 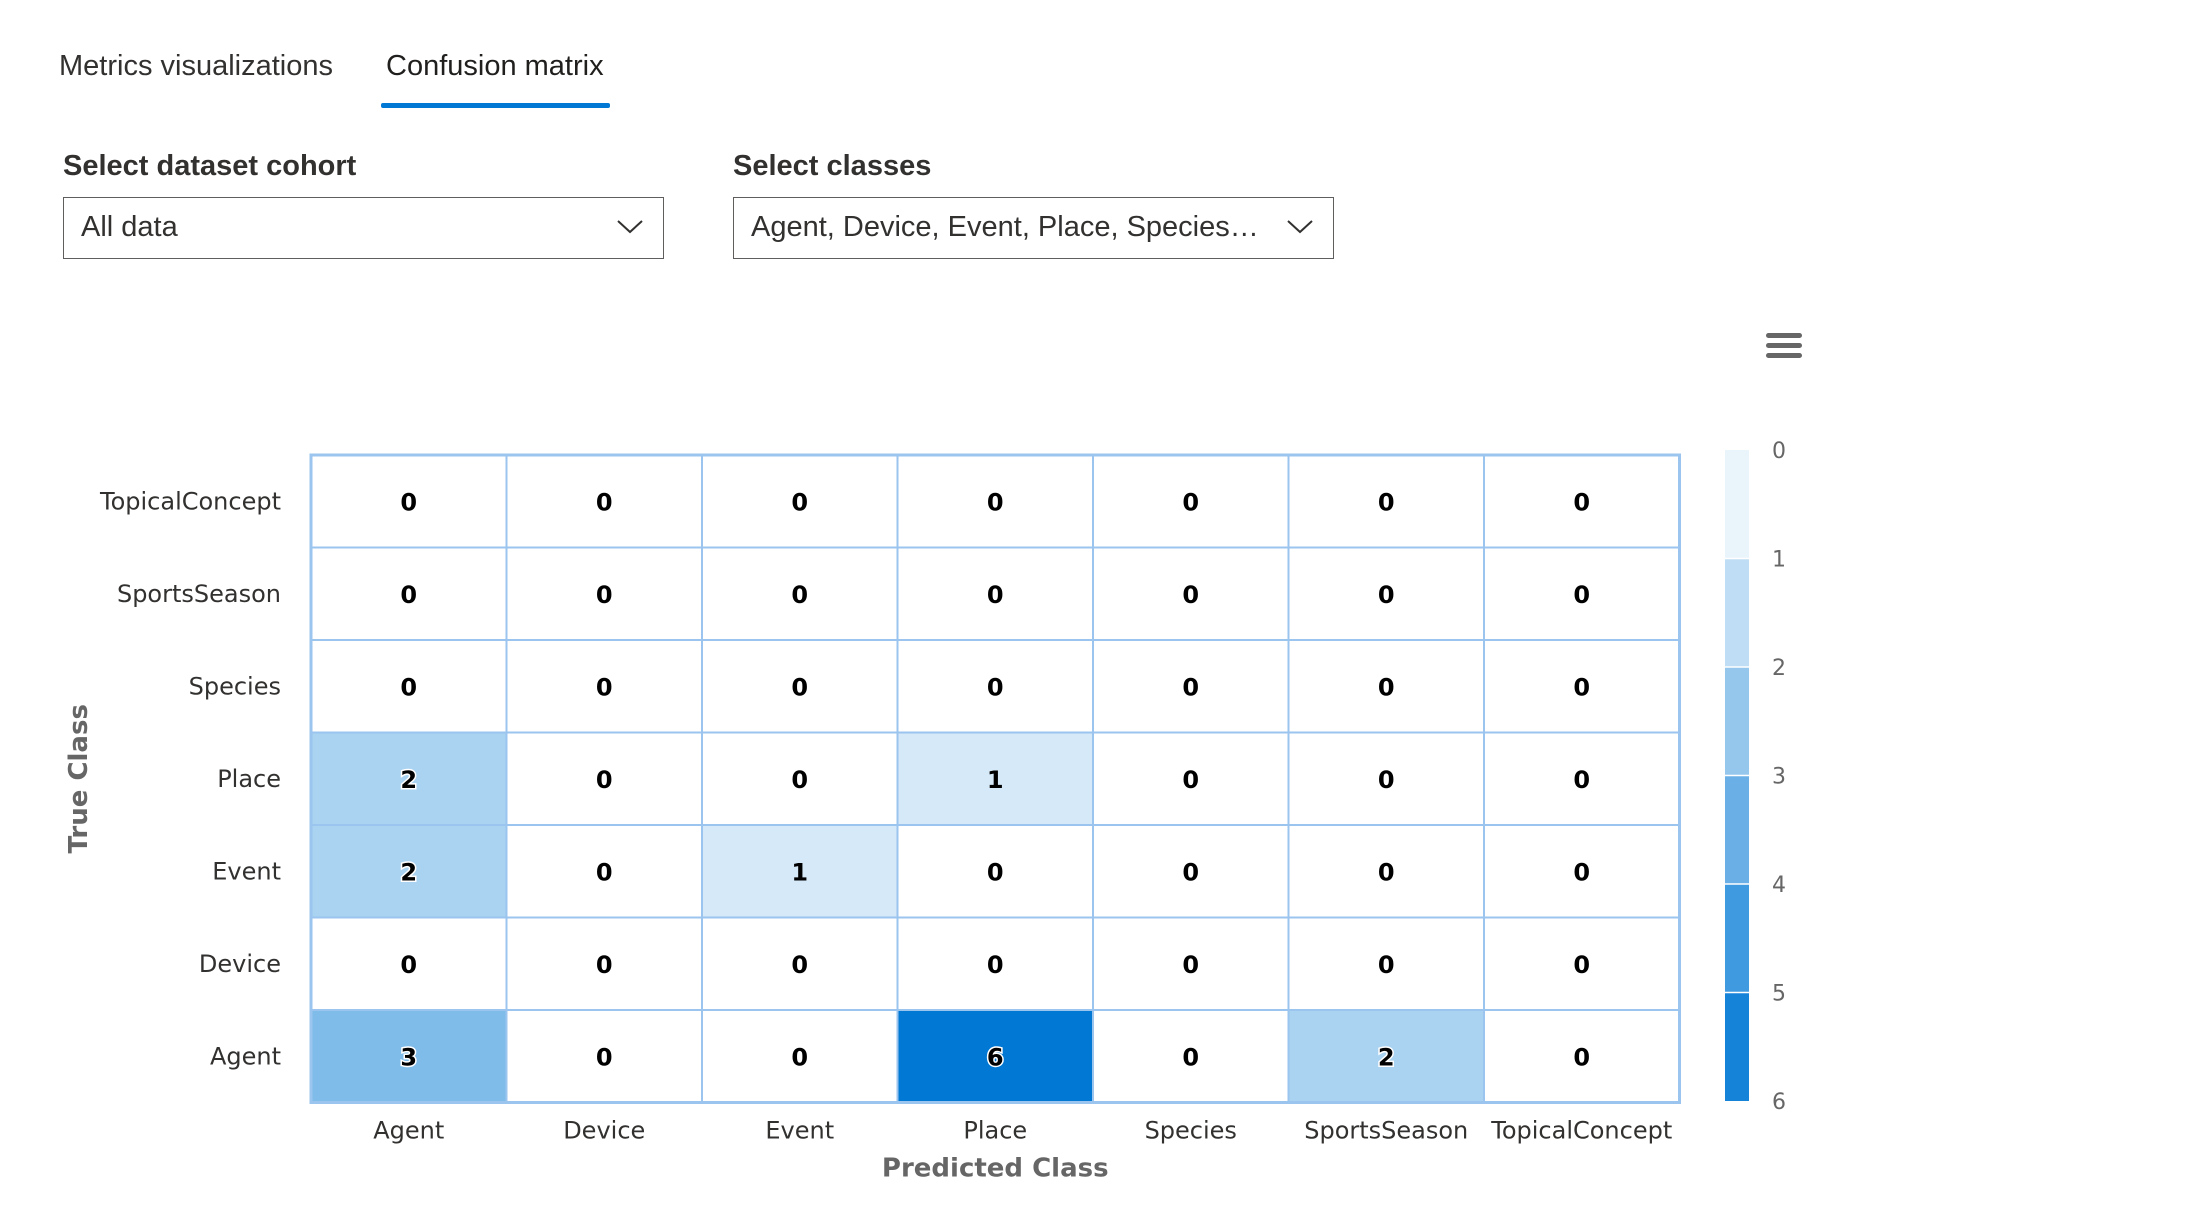 I want to click on cohort-dropdown: All data, so click(x=363, y=228).